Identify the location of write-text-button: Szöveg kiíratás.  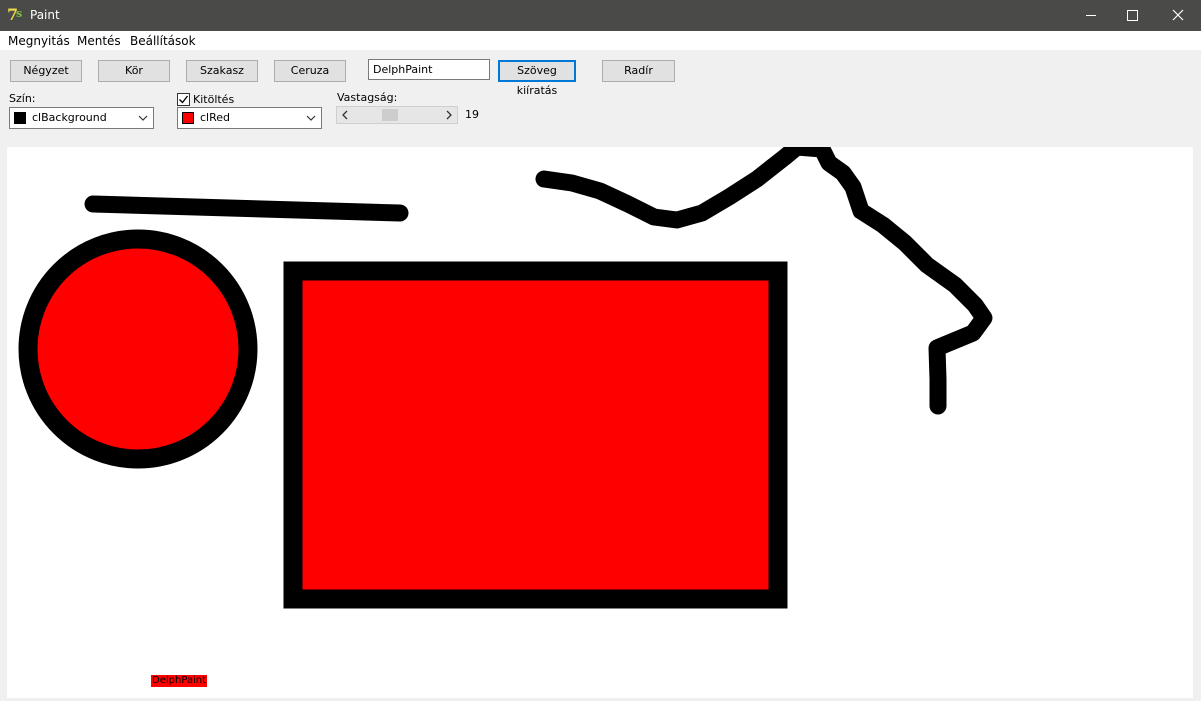
(537, 78).